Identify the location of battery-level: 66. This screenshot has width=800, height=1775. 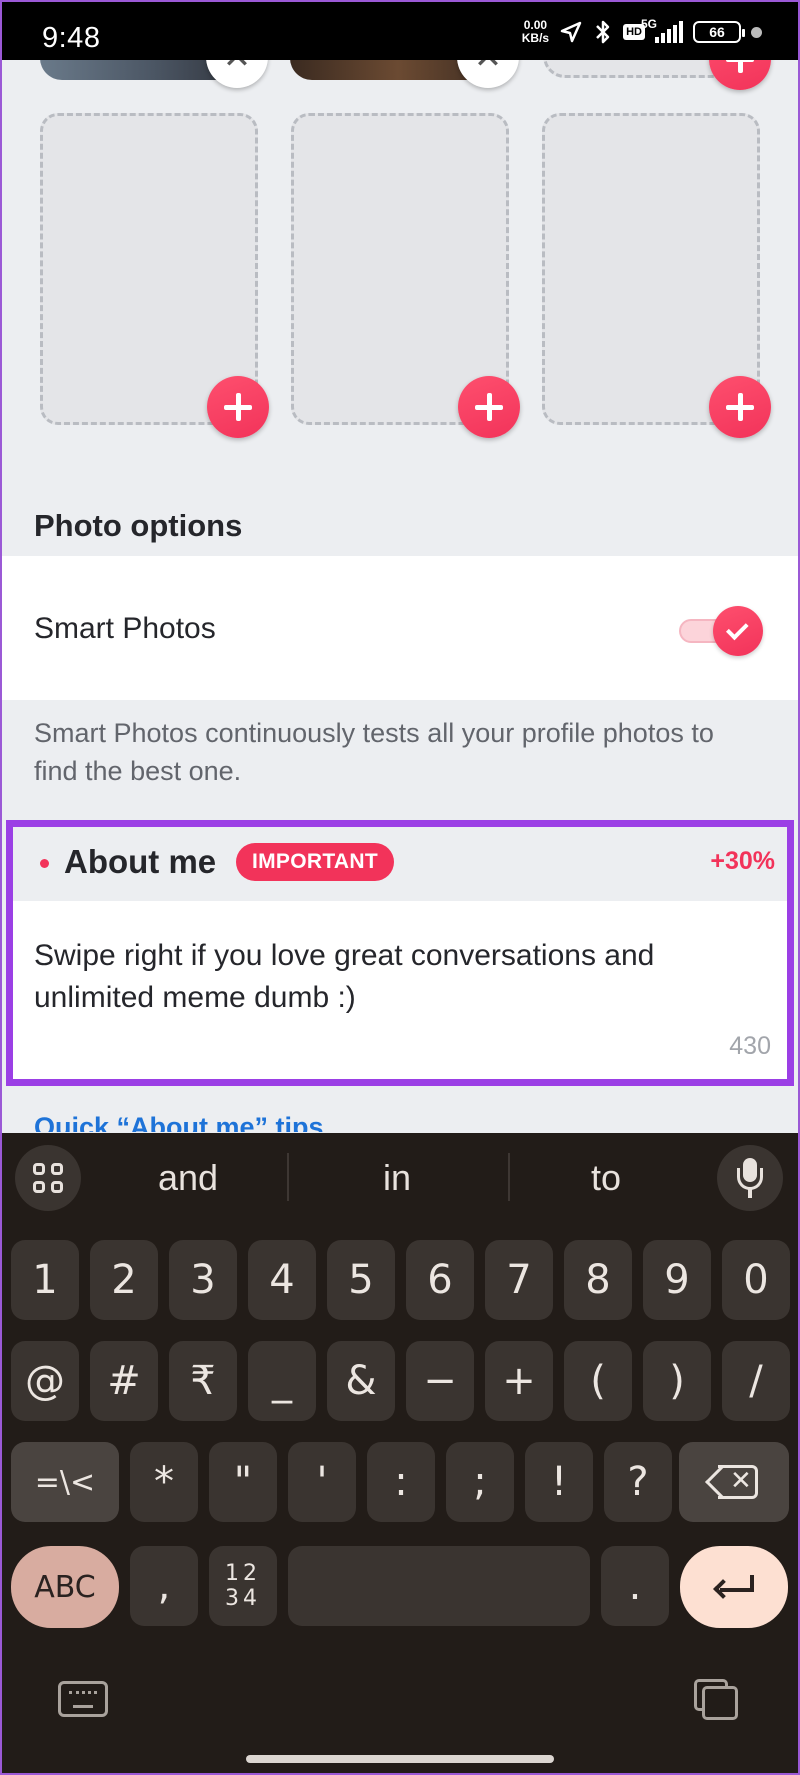
(717, 32).